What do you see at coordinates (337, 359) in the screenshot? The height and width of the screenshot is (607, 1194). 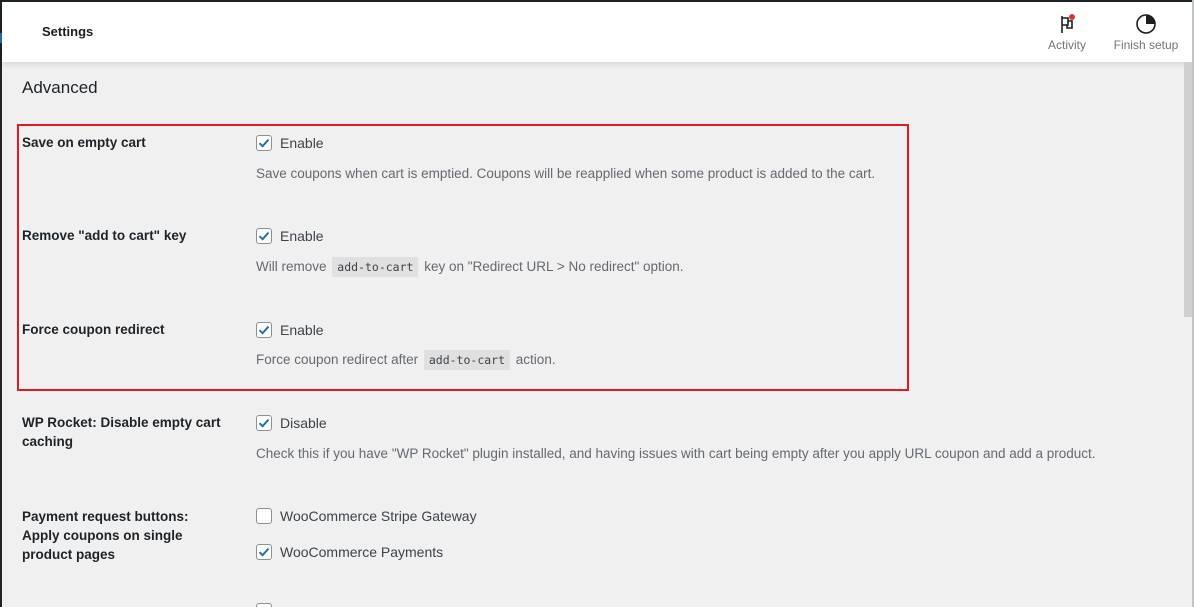 I see `description-text: Force coupon redirect after` at bounding box center [337, 359].